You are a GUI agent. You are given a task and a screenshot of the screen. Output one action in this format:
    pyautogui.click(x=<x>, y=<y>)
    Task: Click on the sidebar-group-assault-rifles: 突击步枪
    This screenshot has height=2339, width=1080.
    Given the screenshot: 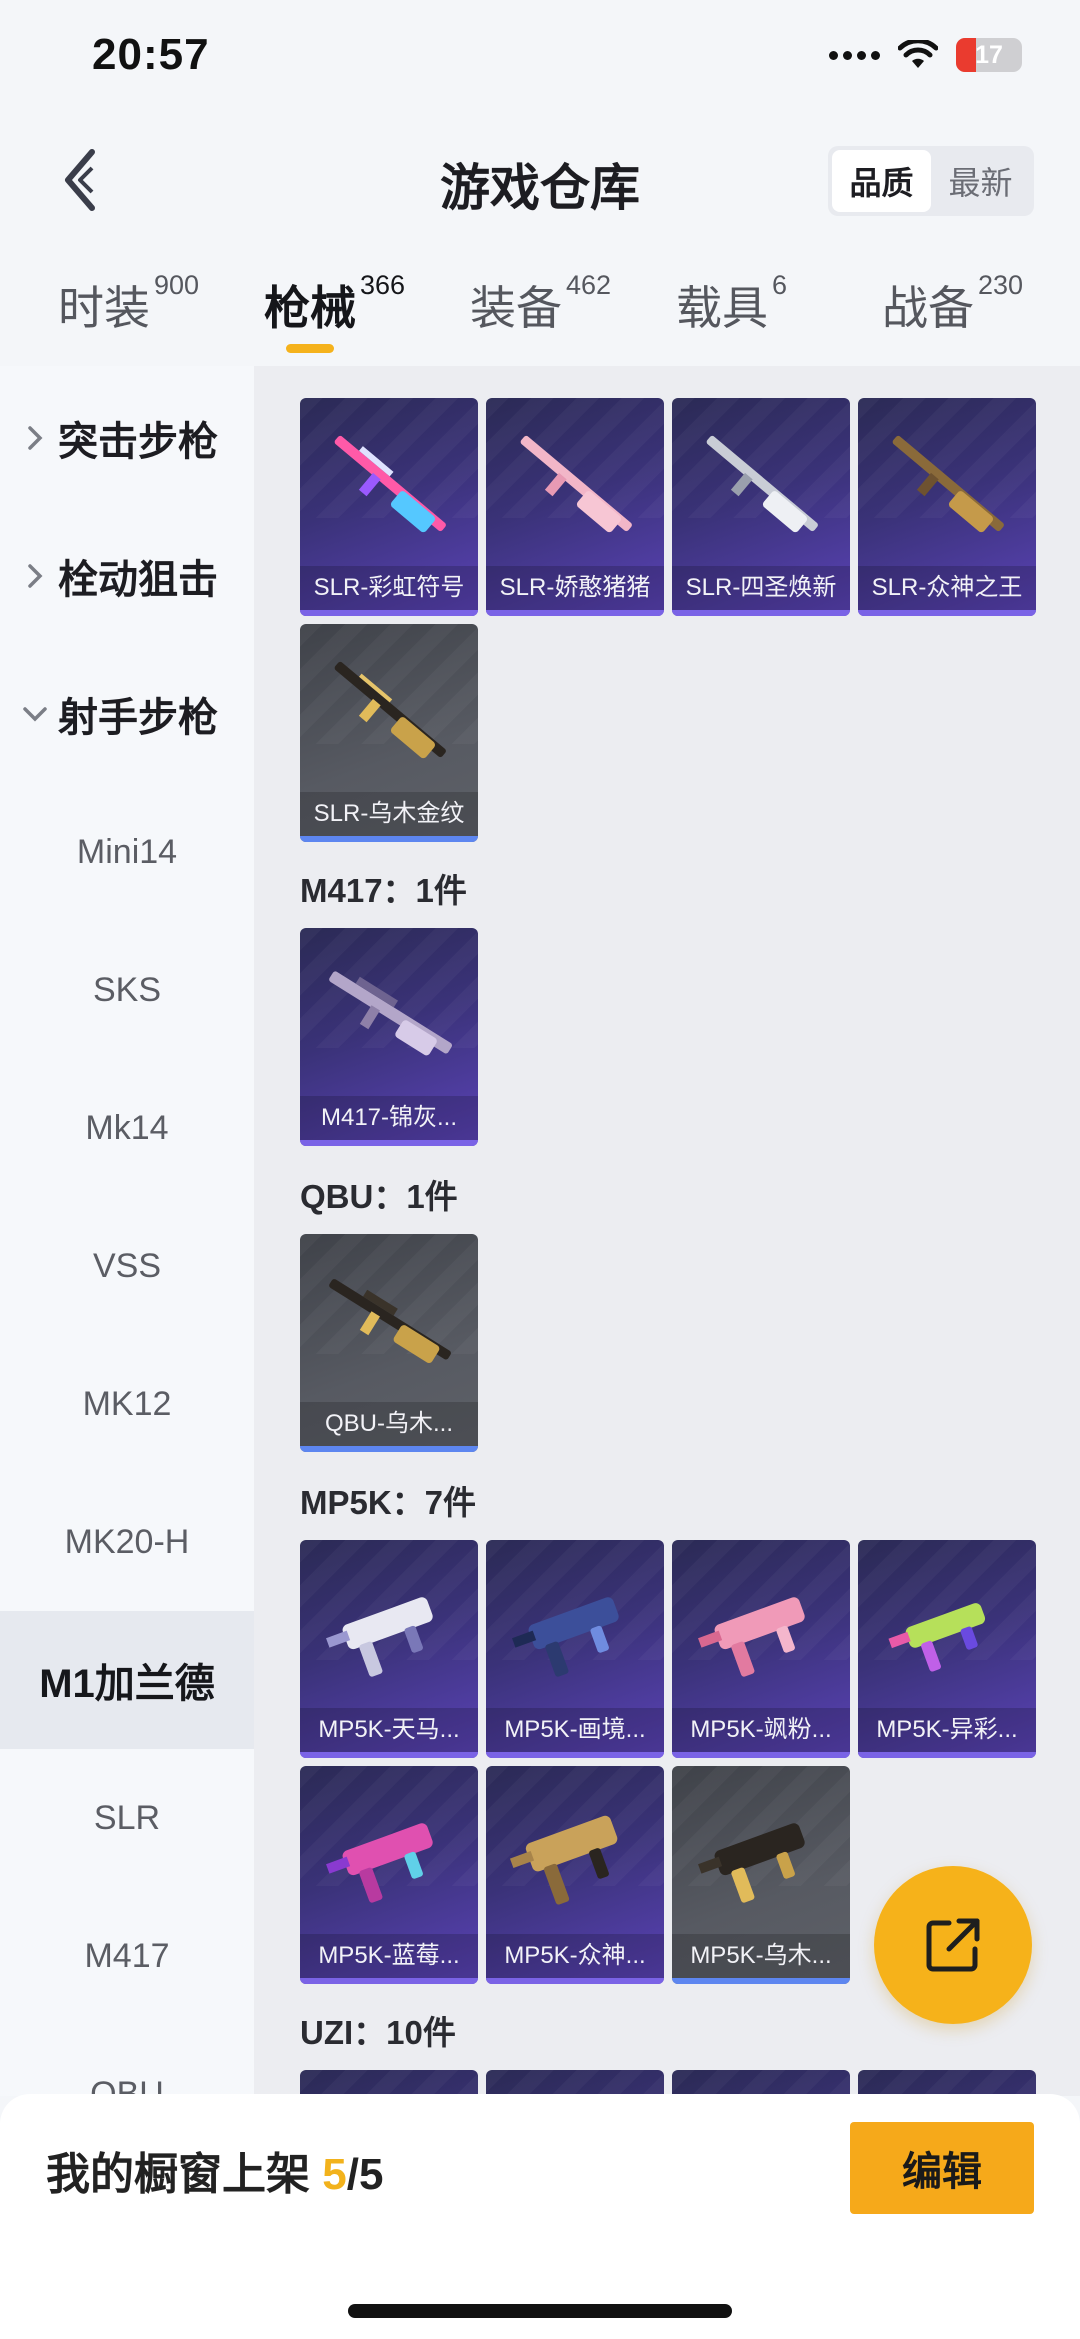 What is the action you would take?
    pyautogui.click(x=127, y=438)
    